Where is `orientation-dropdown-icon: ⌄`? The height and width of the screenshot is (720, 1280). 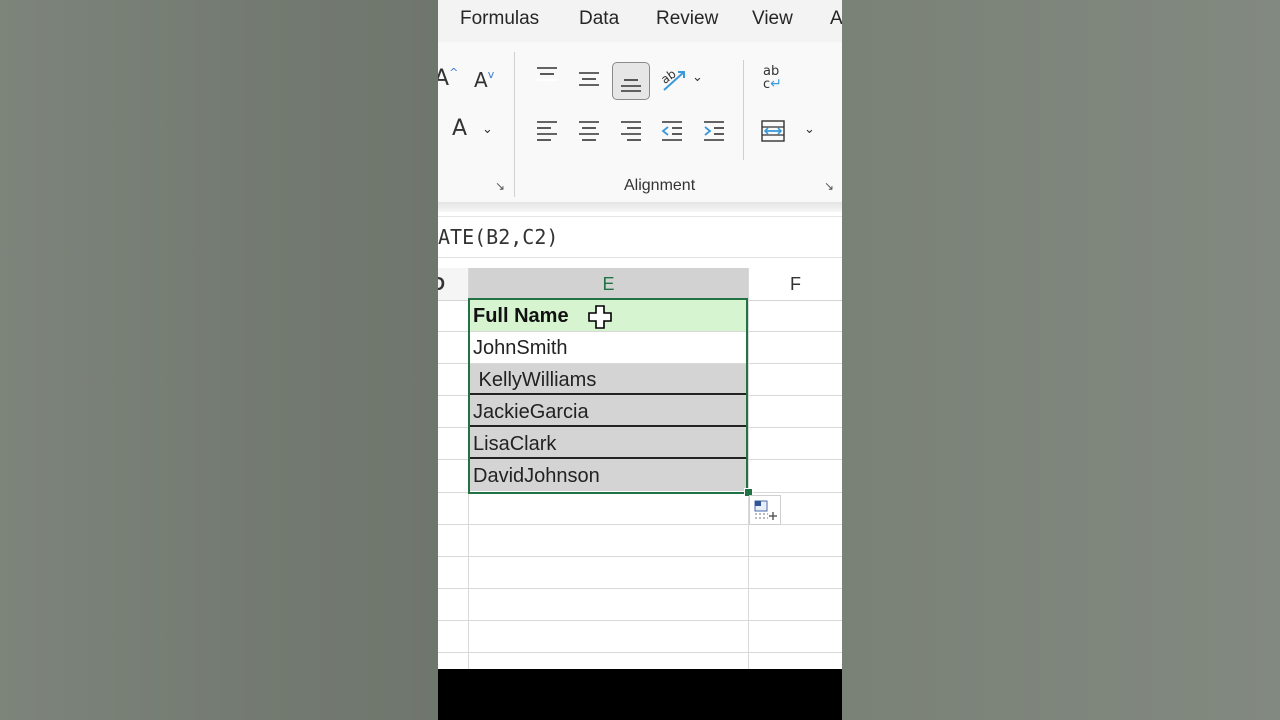
orientation-dropdown-icon: ⌄ is located at coordinates (697, 77).